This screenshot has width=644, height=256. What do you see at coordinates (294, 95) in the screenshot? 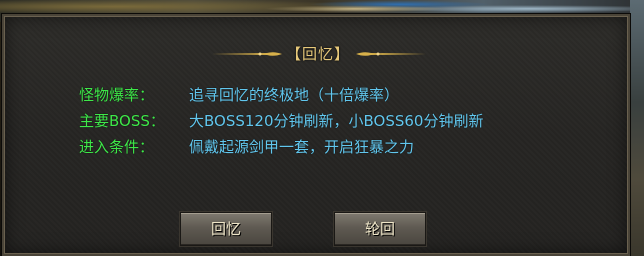
I see `drop-rate-value: 追寻回忆的终极地（十倍爆率）` at bounding box center [294, 95].